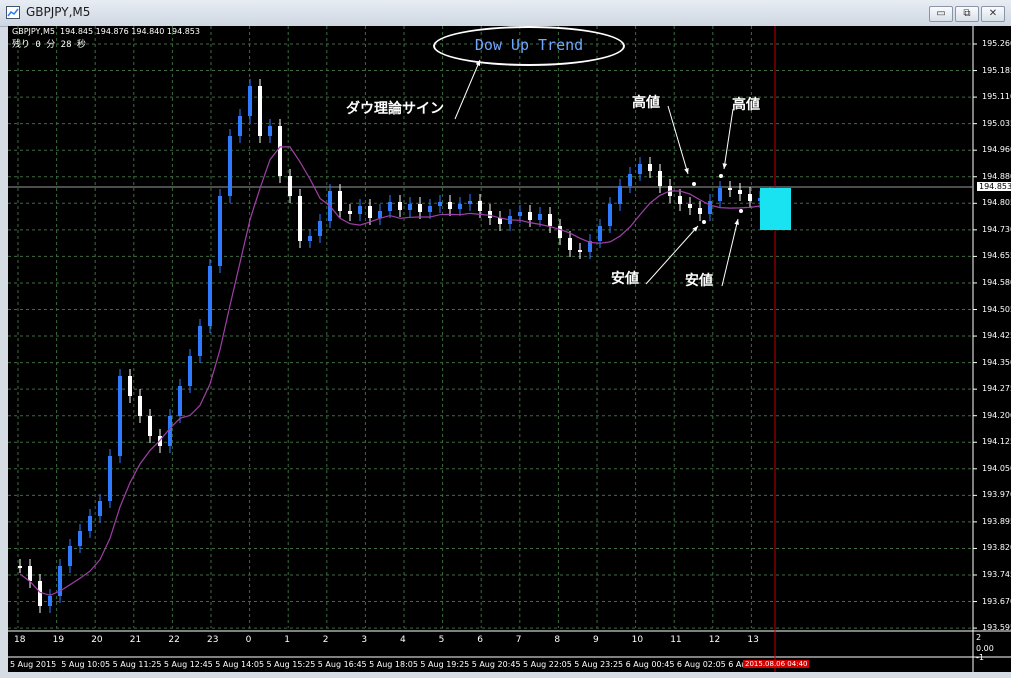 Image resolution: width=1011 pixels, height=678 pixels. I want to click on hour-label: 2, so click(325, 640).